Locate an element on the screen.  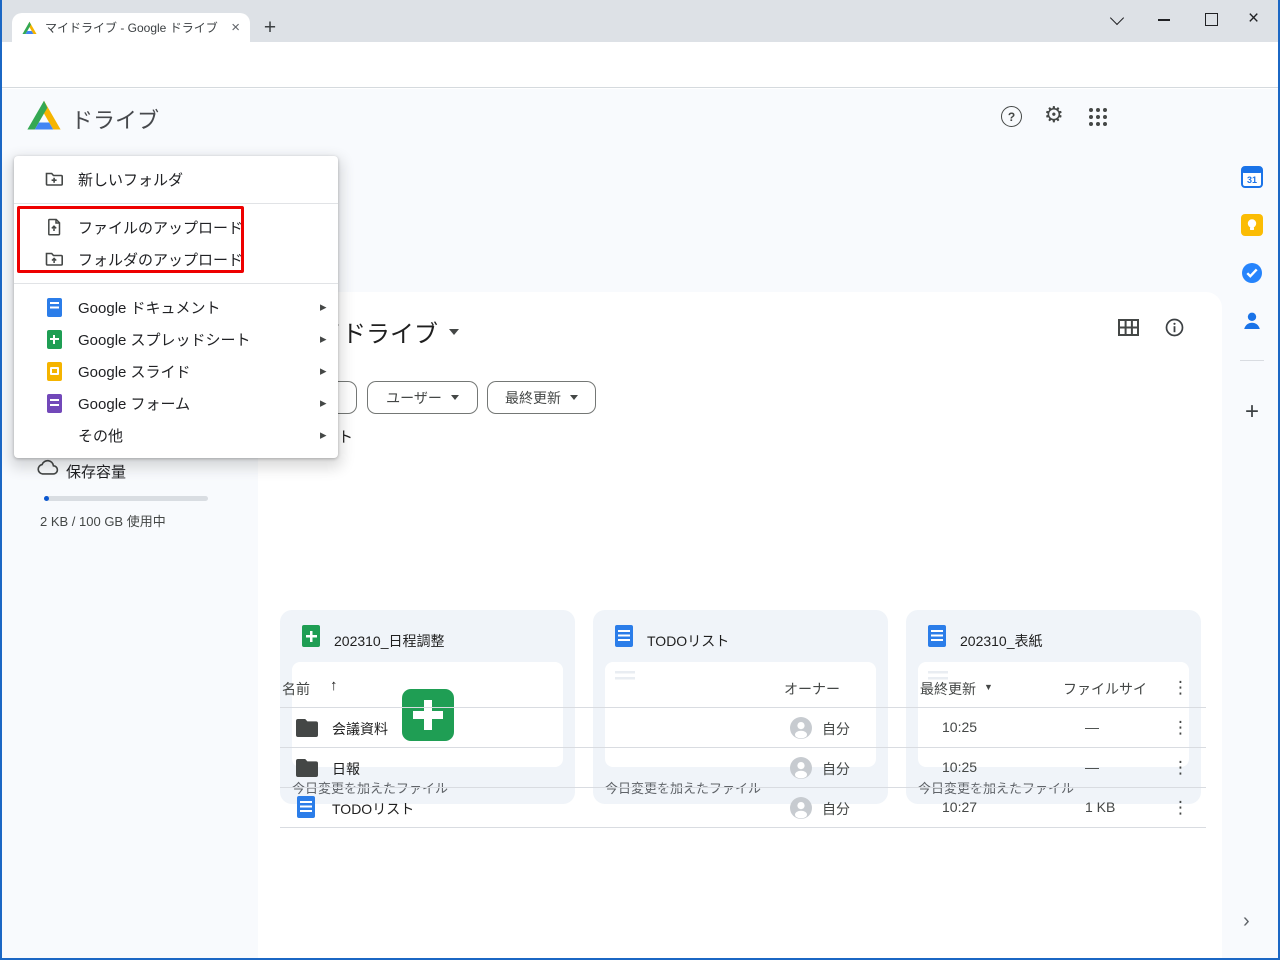
rail-divider is located at coordinates (1252, 360).